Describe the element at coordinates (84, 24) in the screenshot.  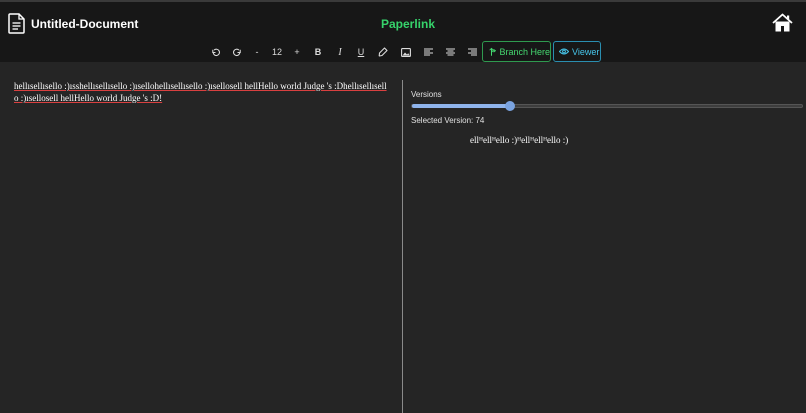
I see `document-title: Untitled-Document` at that location.